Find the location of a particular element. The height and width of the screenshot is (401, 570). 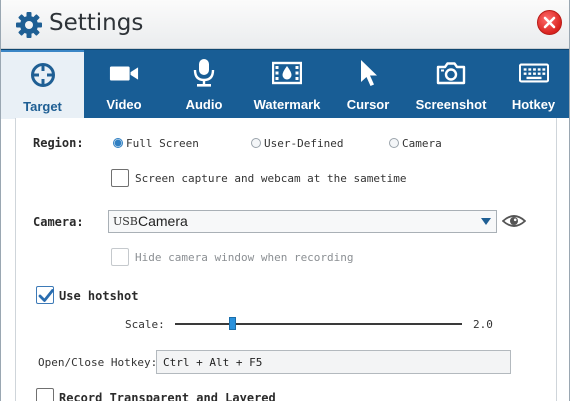

radio-full-screen-label: Full Screen is located at coordinates (162, 143).